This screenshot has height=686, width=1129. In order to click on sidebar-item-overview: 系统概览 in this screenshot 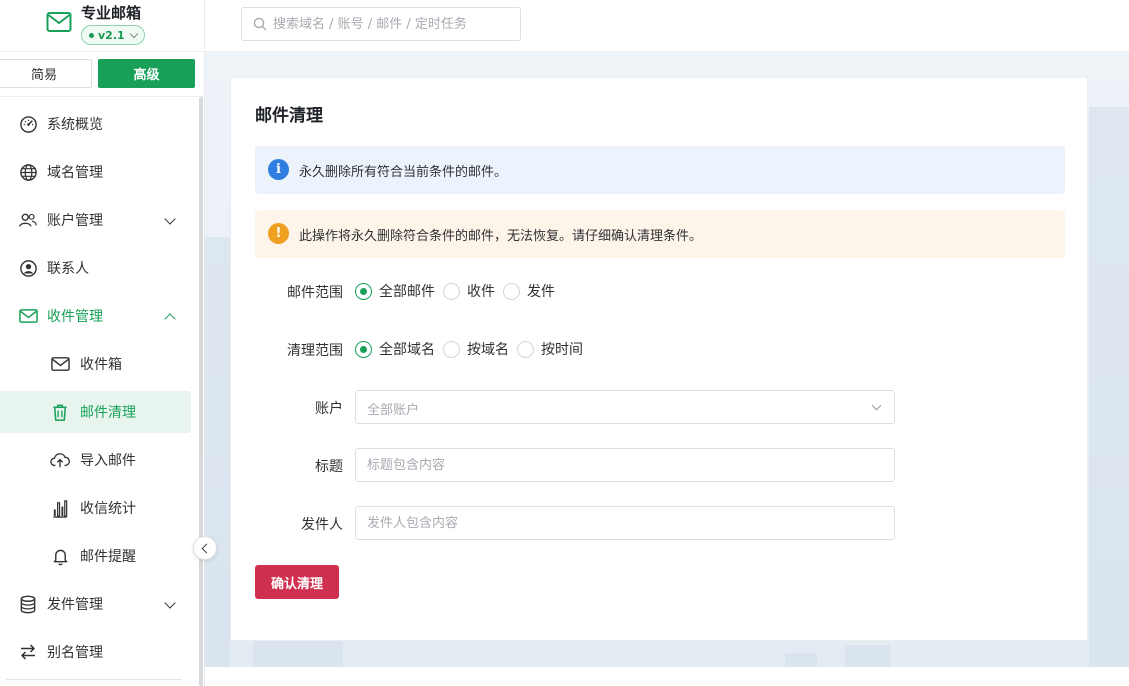, I will do `click(95, 124)`.